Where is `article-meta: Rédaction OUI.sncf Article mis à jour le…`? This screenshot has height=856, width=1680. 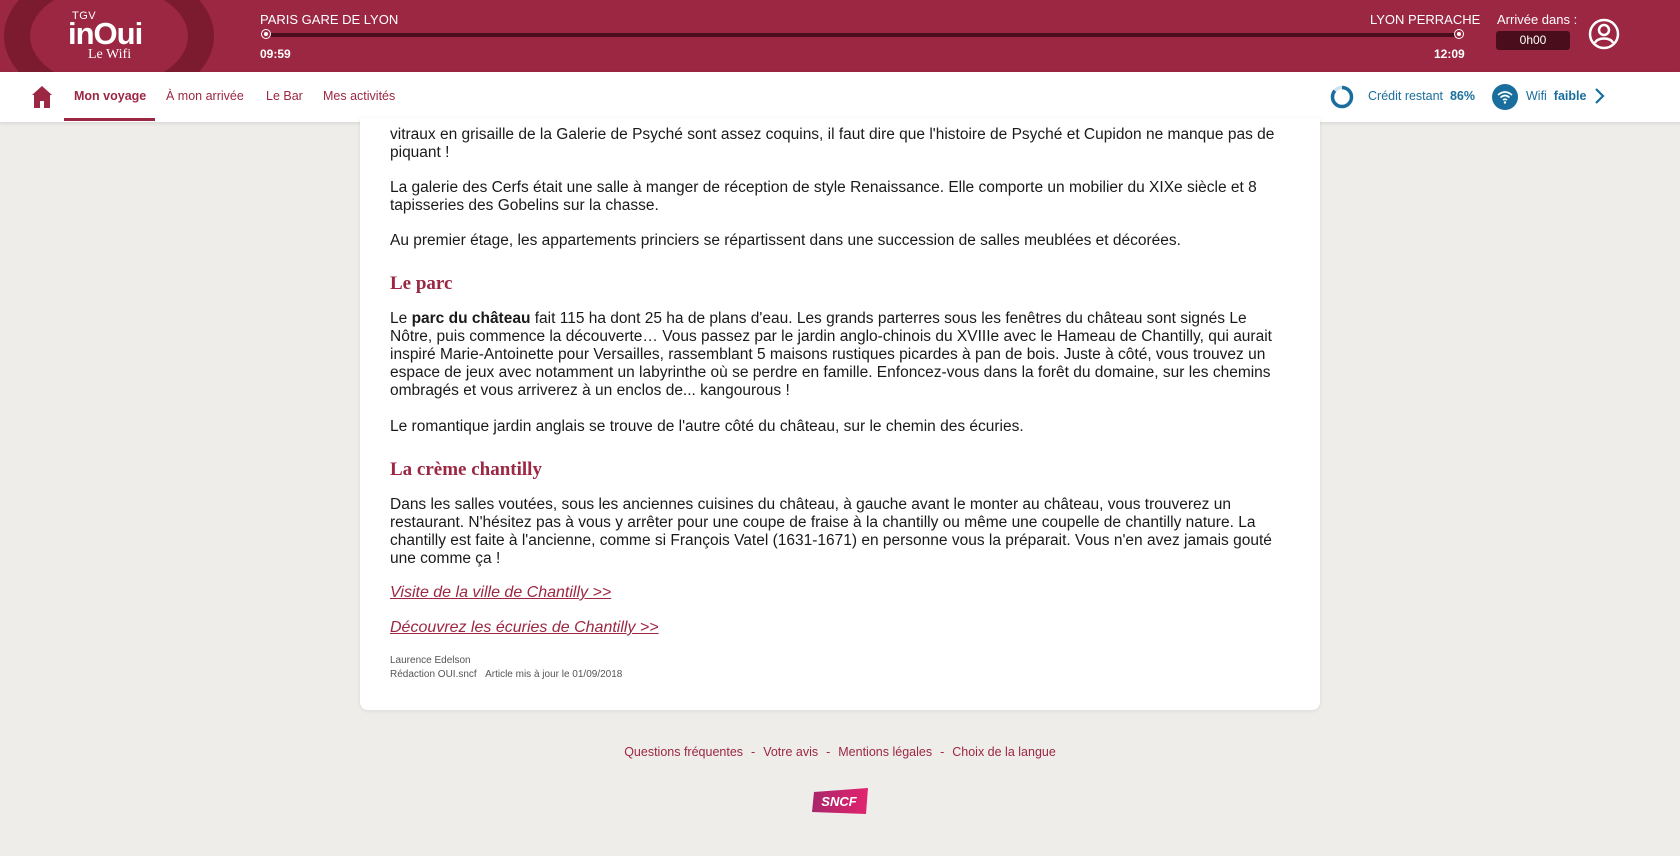 article-meta: Rédaction OUI.sncf Article mis à jour le… is located at coordinates (506, 674).